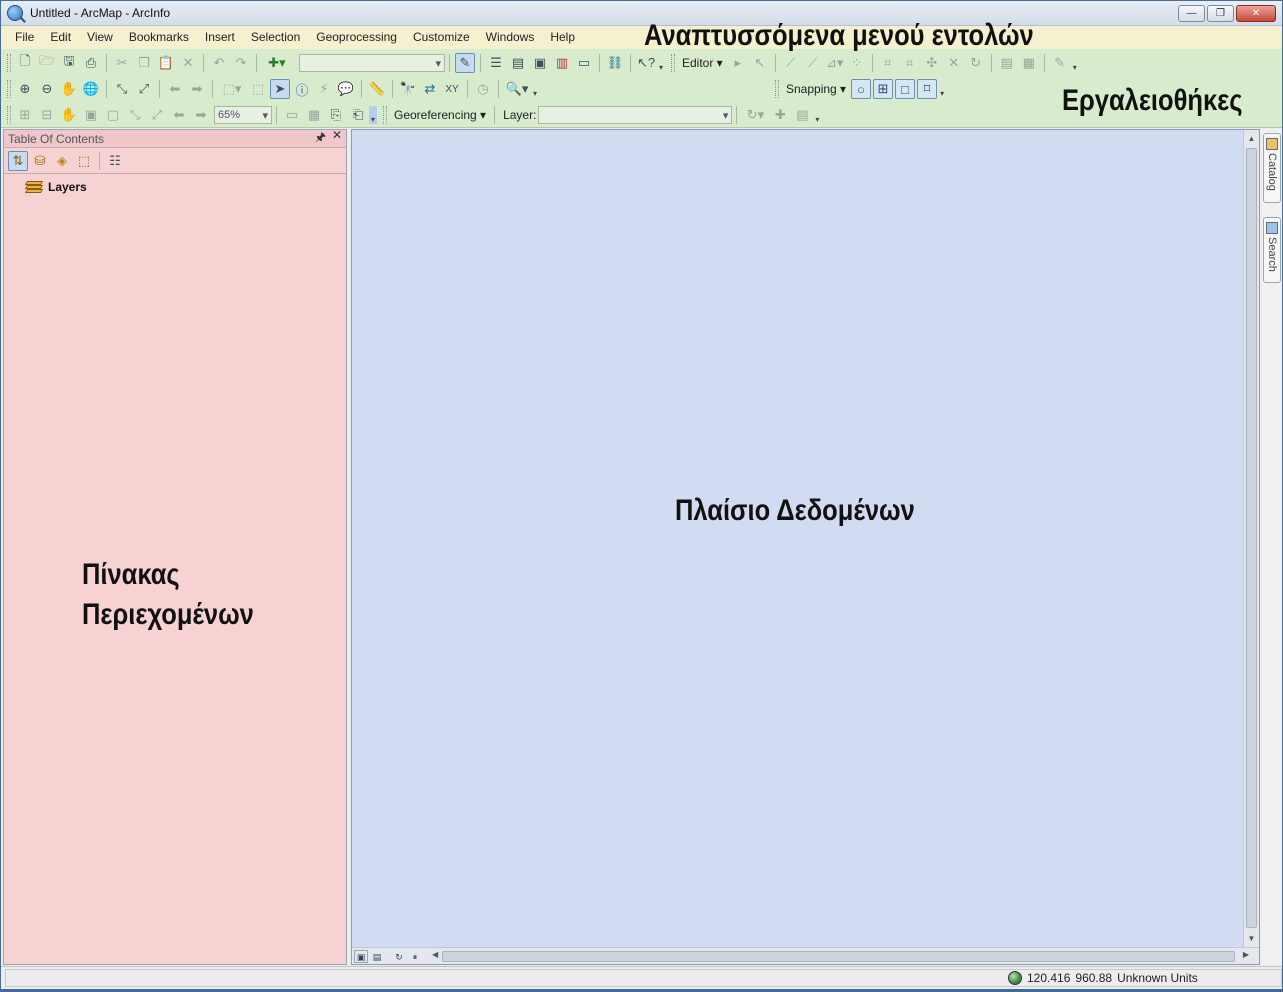 This screenshot has height=992, width=1283. Describe the element at coordinates (361, 956) in the screenshot. I see `data-view-icon: ▣` at that location.